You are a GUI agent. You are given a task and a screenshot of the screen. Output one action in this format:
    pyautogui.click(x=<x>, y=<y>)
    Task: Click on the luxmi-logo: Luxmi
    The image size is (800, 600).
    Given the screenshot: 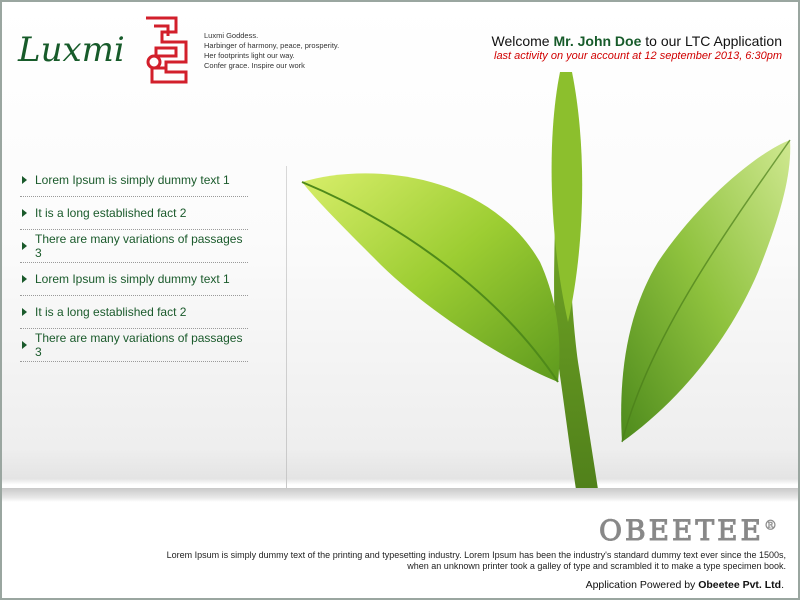 What is the action you would take?
    pyautogui.click(x=104, y=50)
    